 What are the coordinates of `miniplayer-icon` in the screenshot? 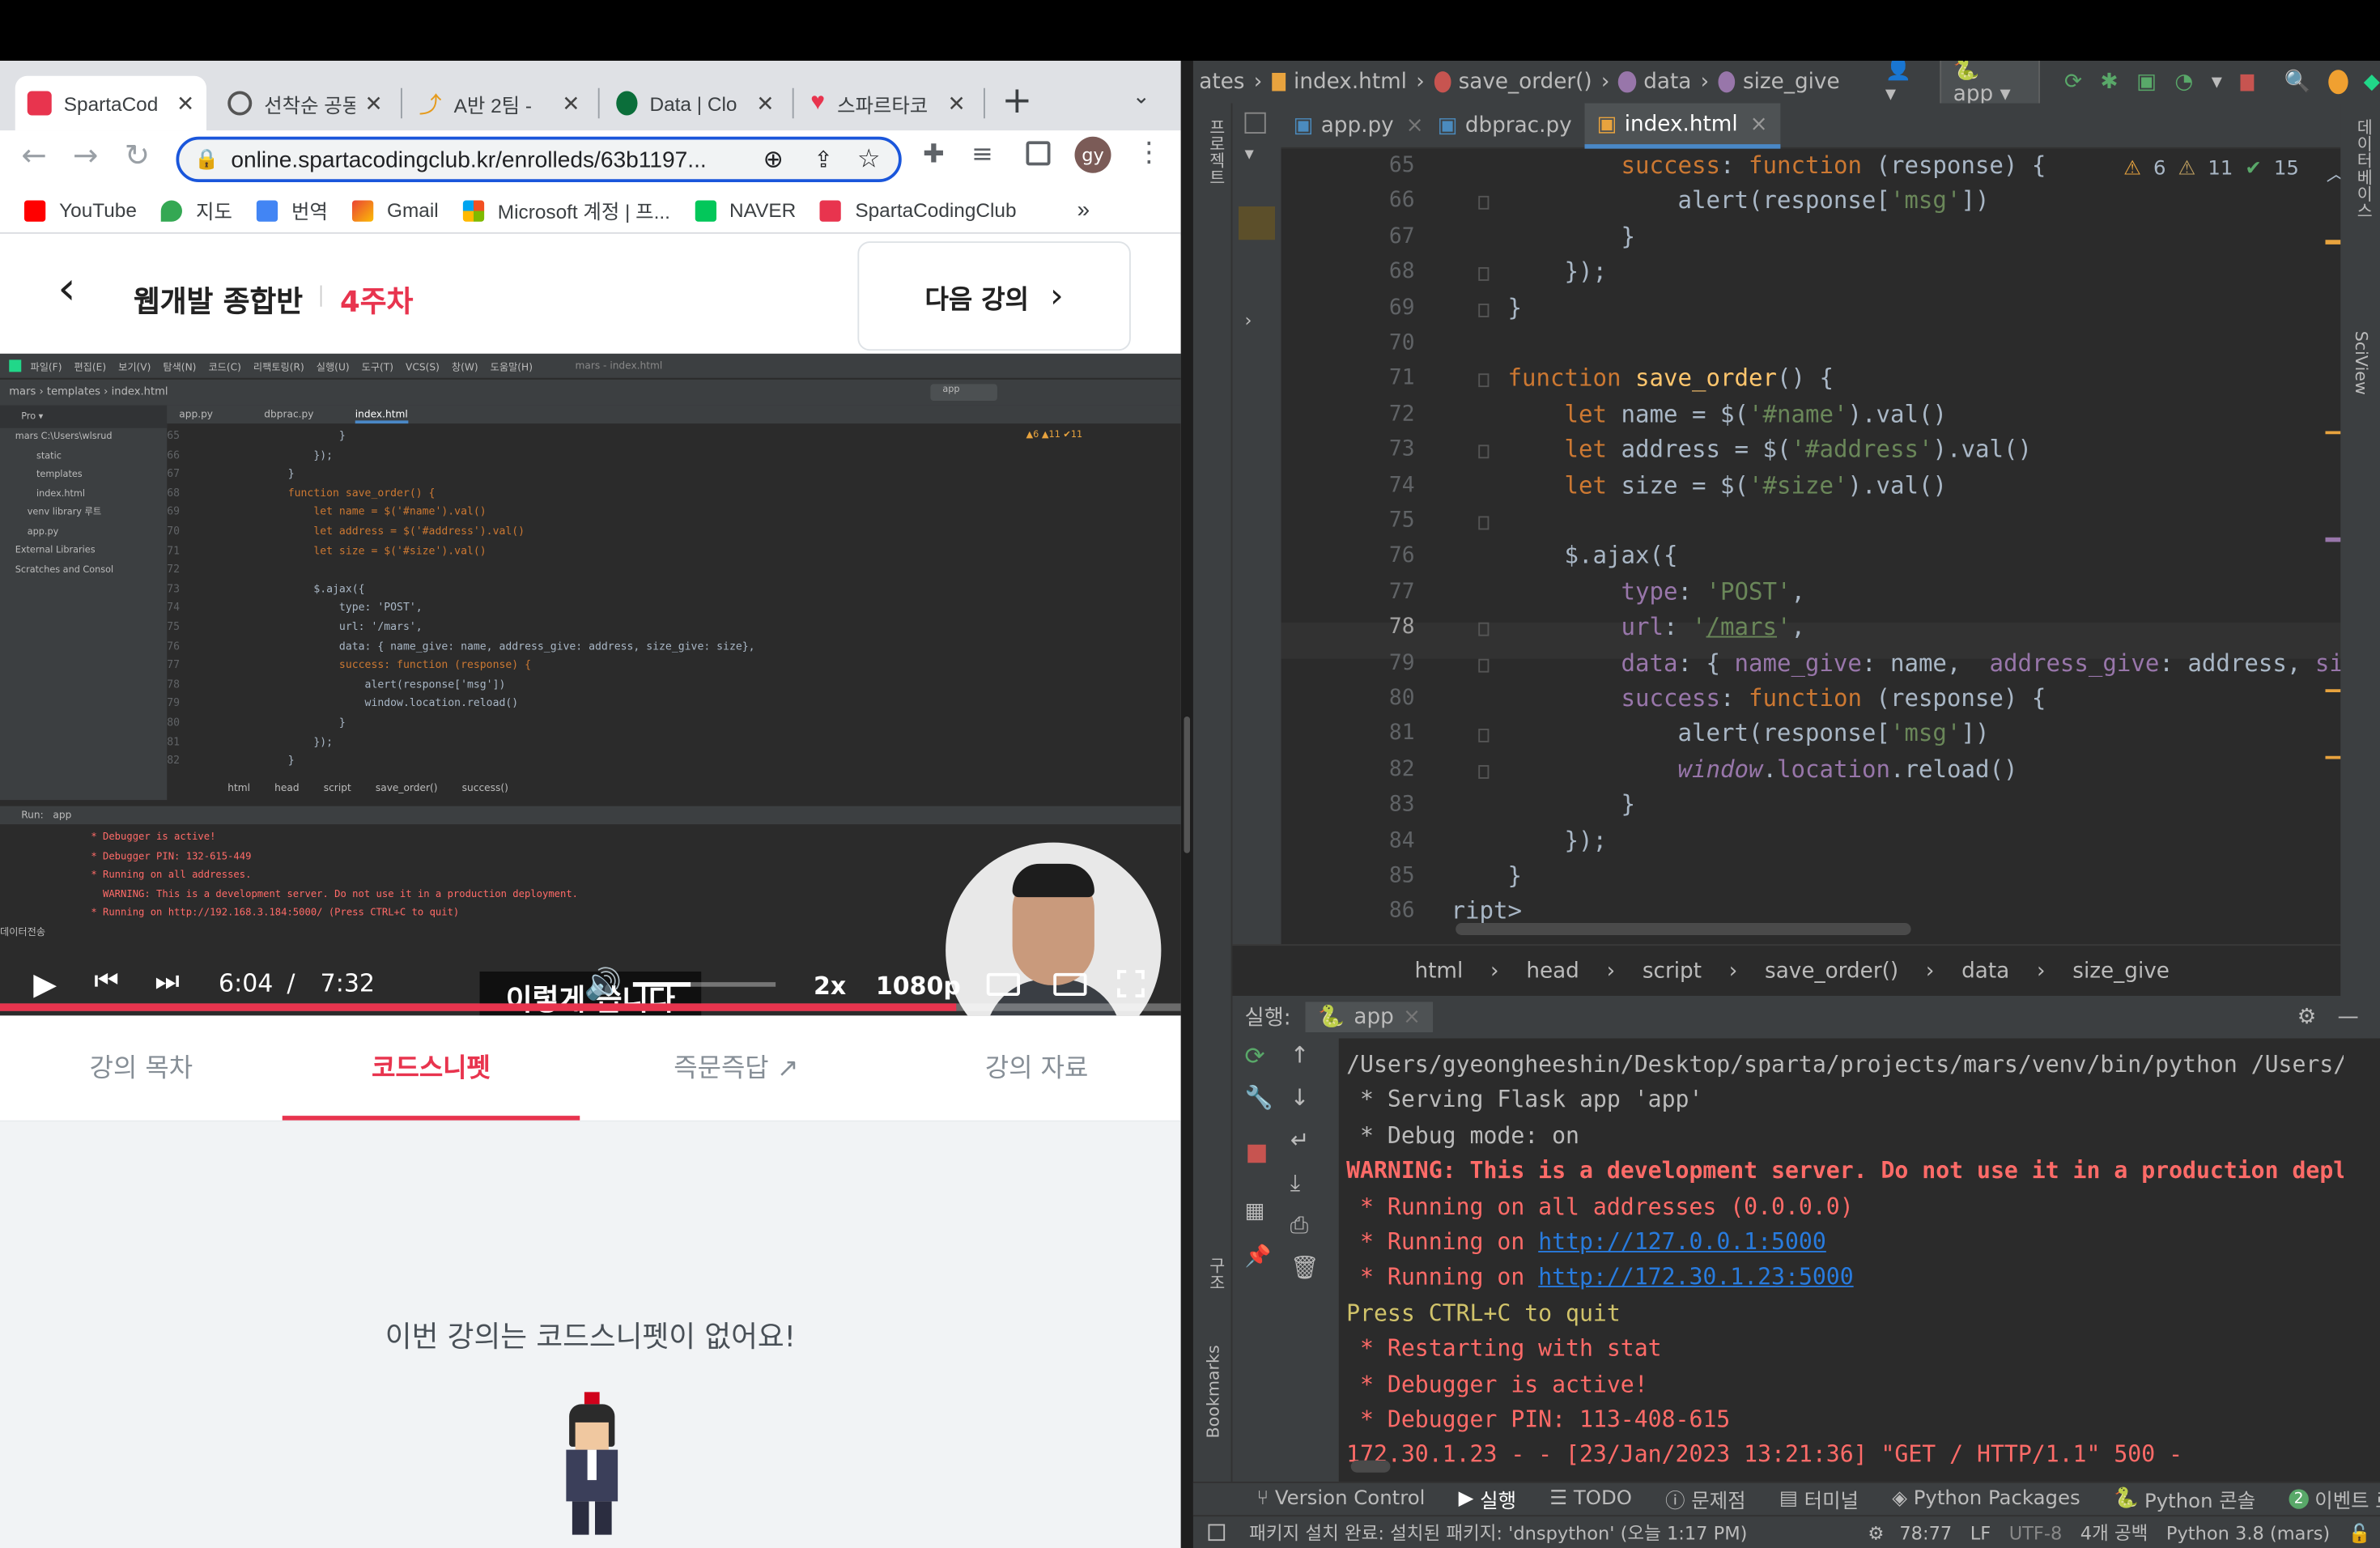 It's located at (1070, 984).